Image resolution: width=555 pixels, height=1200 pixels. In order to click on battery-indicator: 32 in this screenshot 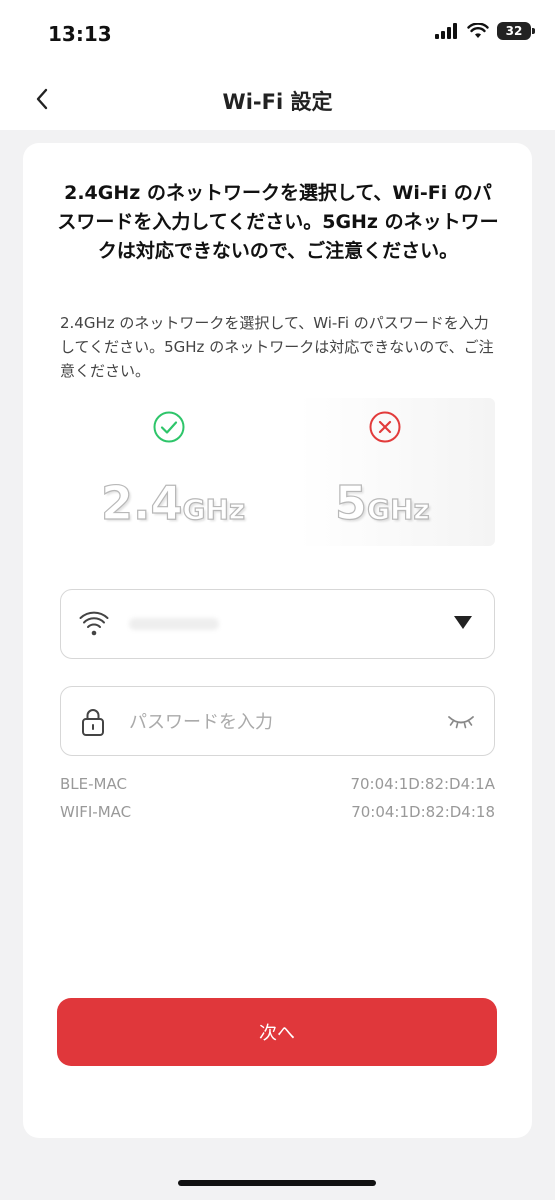, I will do `click(516, 31)`.